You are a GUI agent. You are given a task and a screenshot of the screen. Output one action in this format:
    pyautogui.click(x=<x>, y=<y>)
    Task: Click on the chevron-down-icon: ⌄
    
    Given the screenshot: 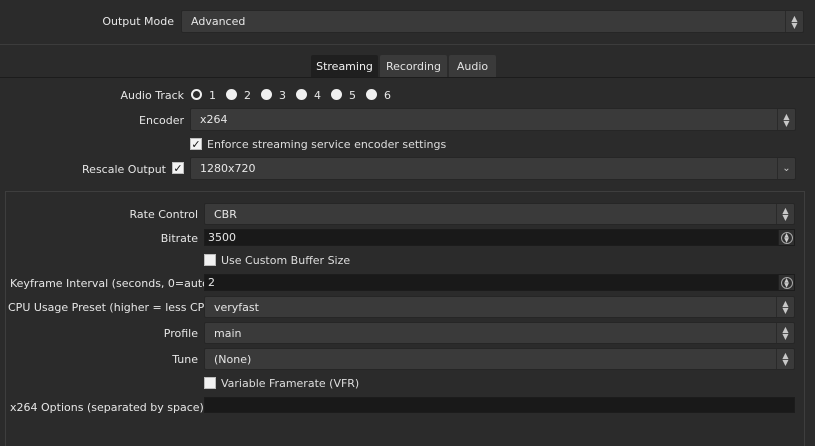 What is the action you would take?
    pyautogui.click(x=786, y=168)
    